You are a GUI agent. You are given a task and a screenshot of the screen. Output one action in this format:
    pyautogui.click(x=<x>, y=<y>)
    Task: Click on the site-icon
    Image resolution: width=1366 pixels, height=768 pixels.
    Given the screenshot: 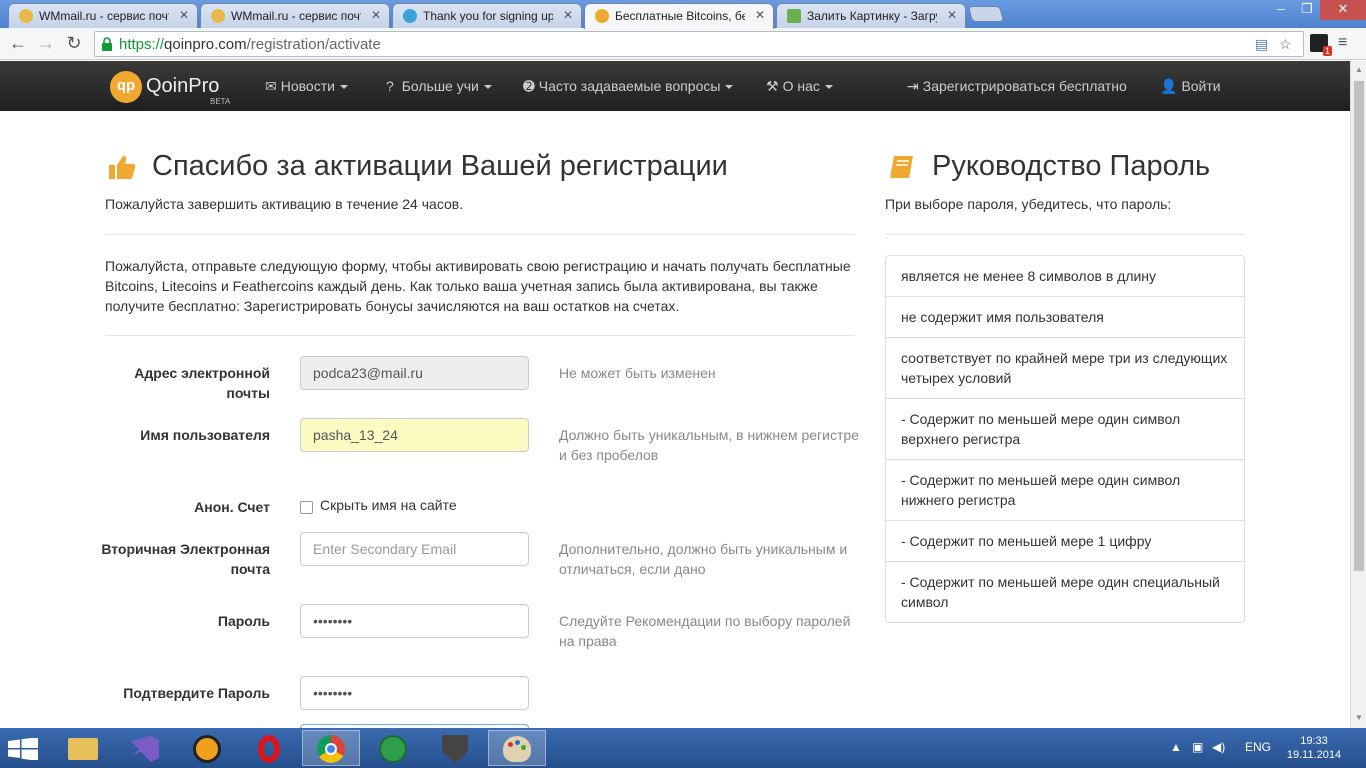 What is the action you would take?
    pyautogui.click(x=410, y=16)
    